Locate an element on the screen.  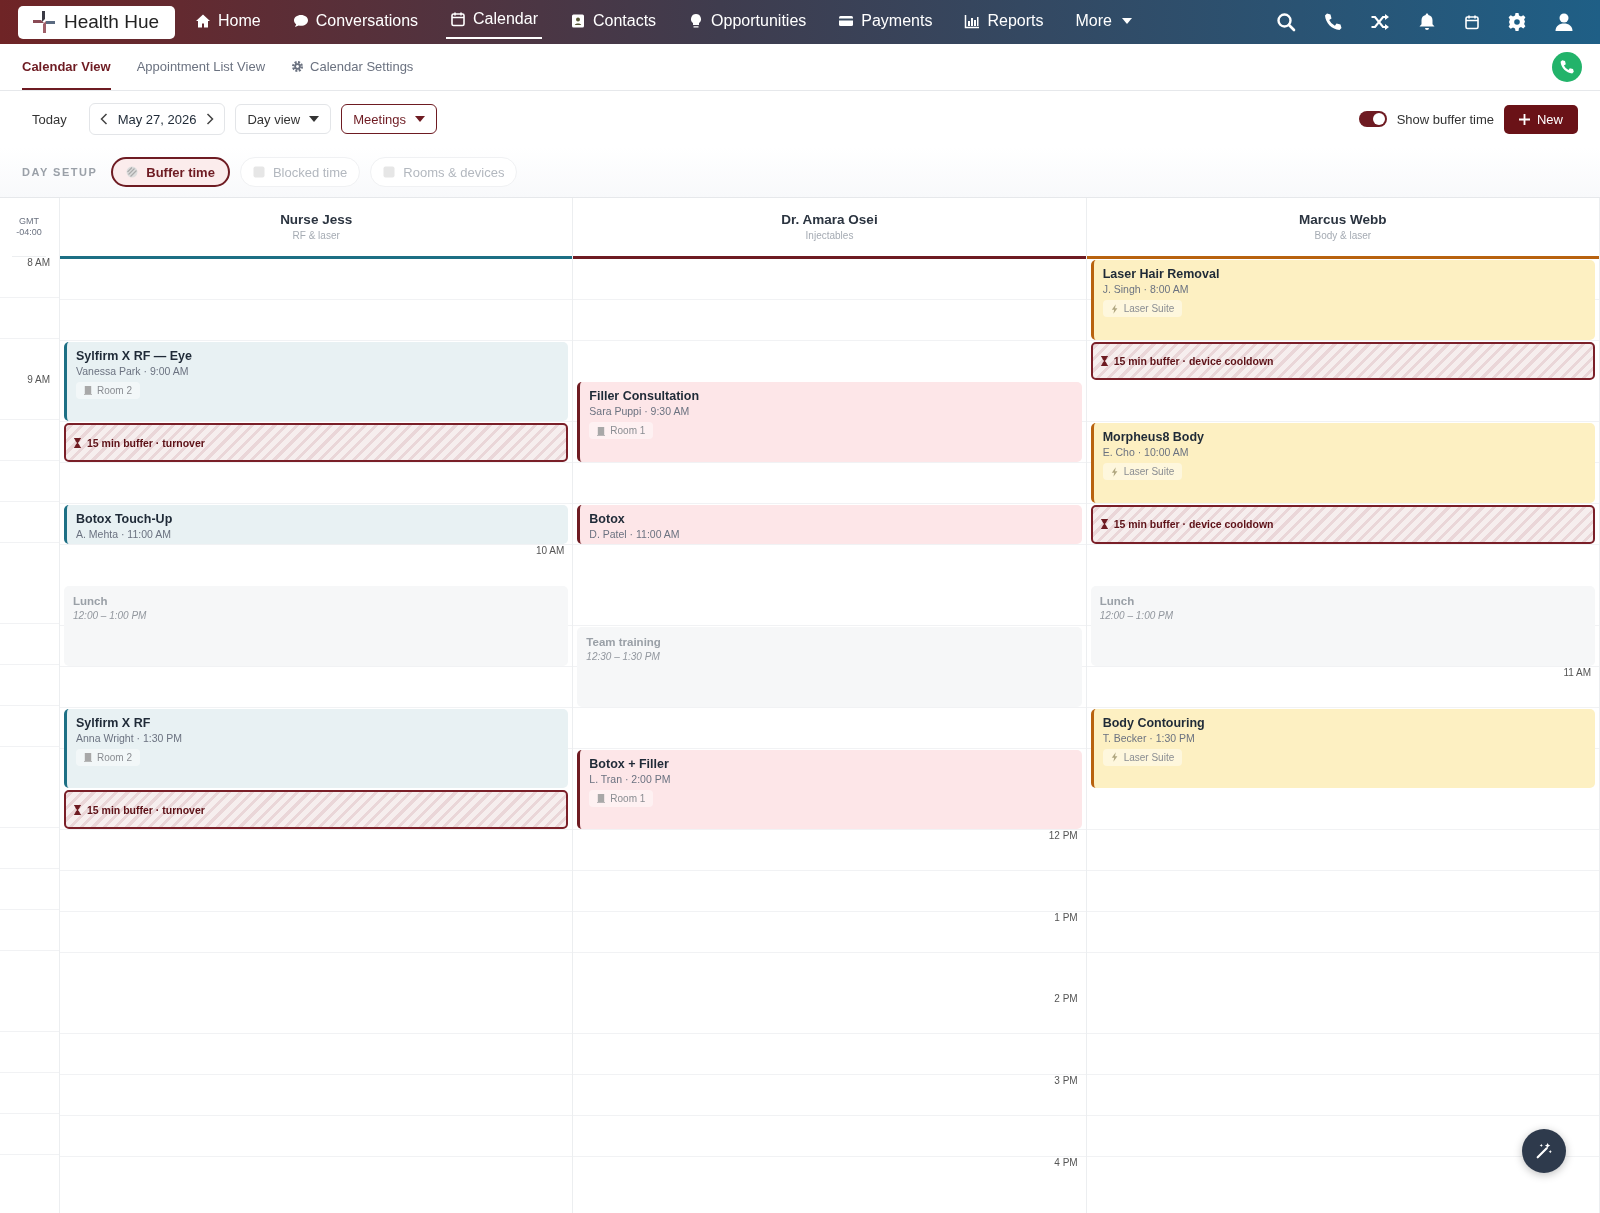
nav-link: Opportunities is located at coordinates (747, 22).